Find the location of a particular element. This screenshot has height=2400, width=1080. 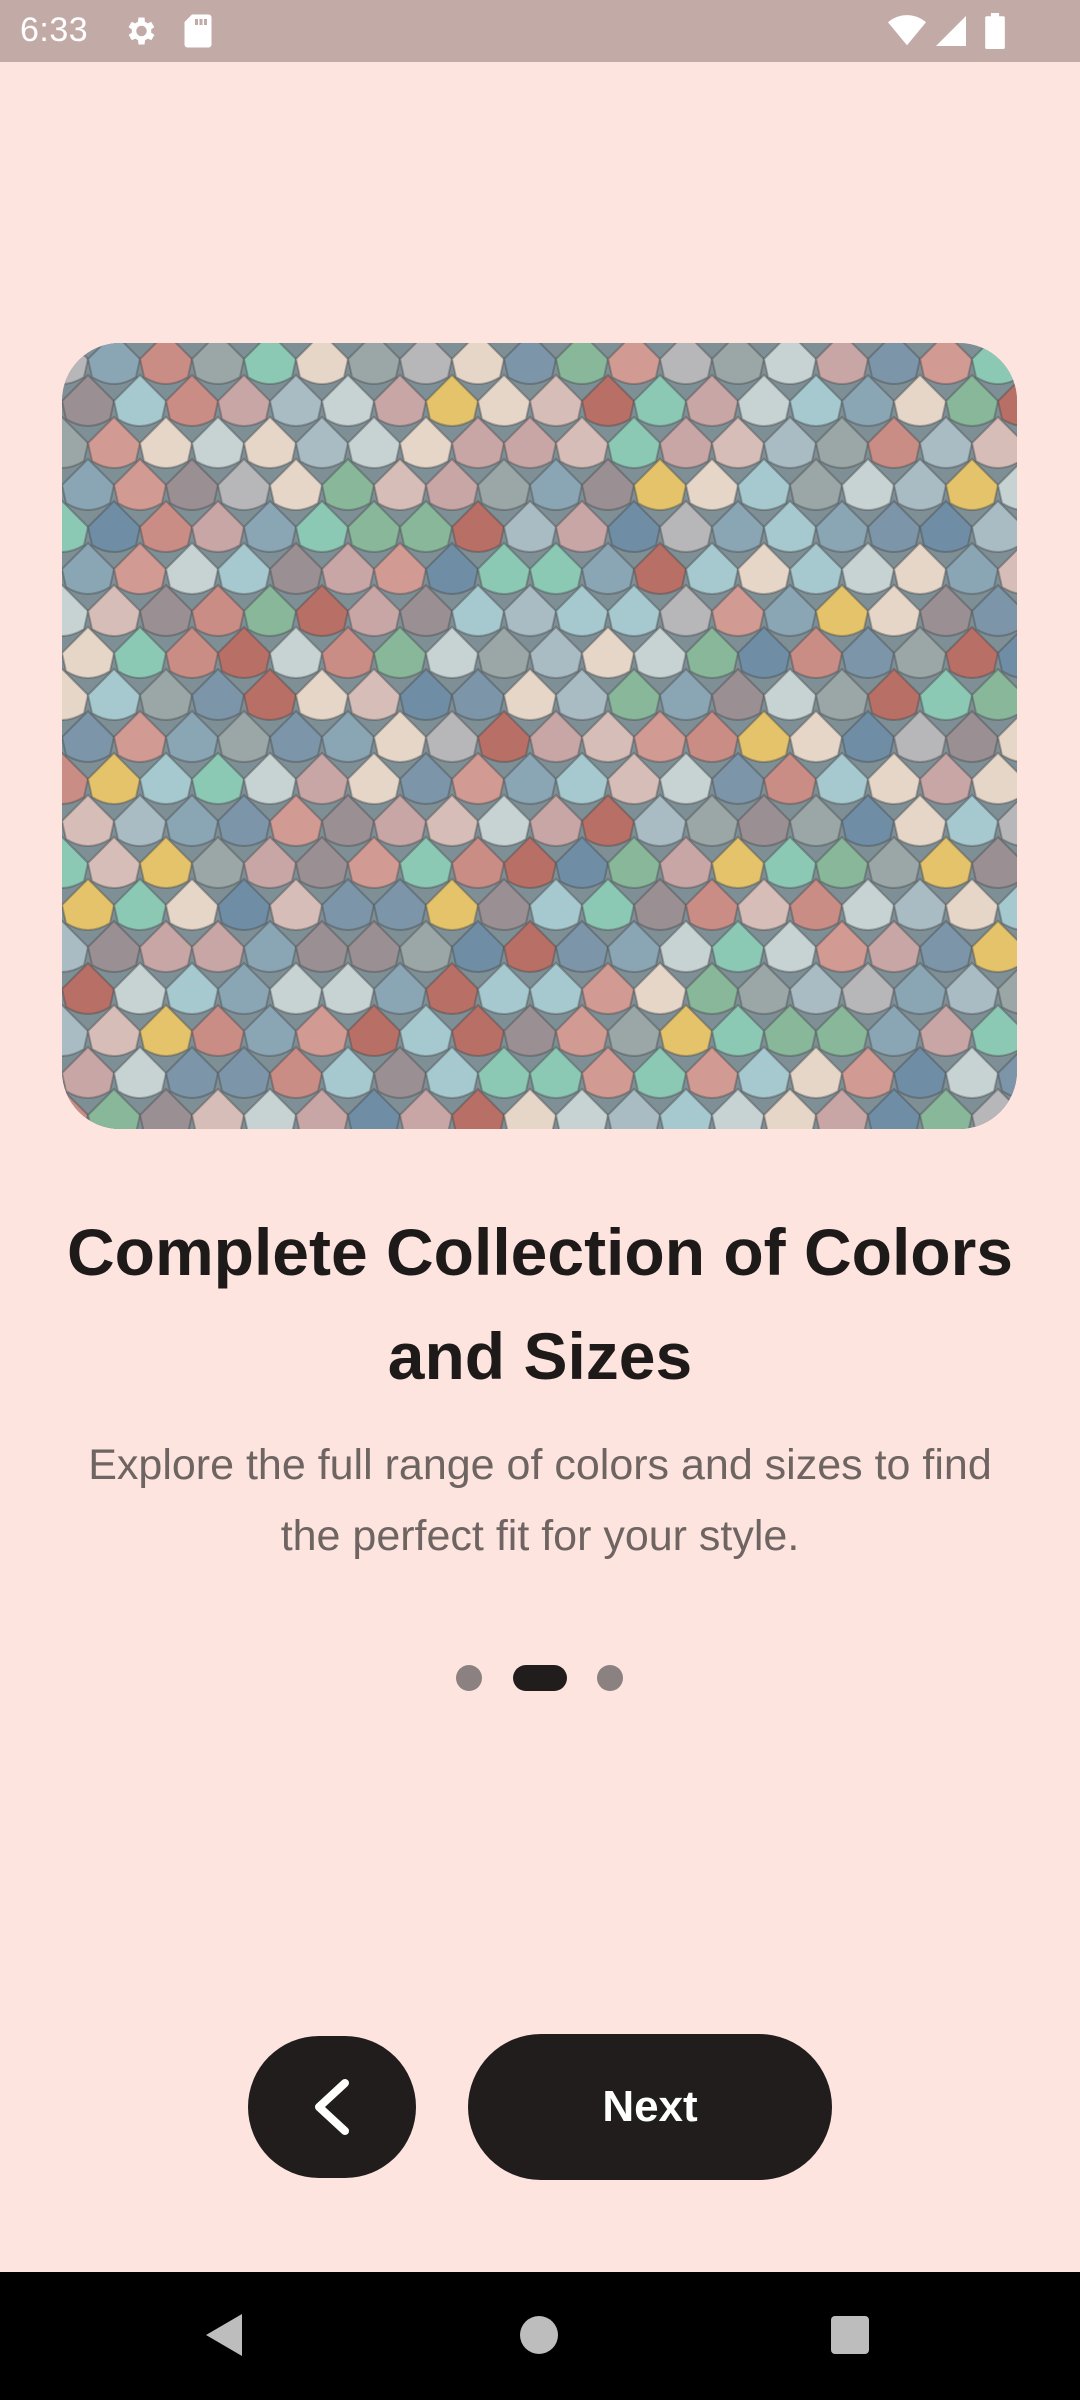

nav-recents-icon is located at coordinates (850, 2335).